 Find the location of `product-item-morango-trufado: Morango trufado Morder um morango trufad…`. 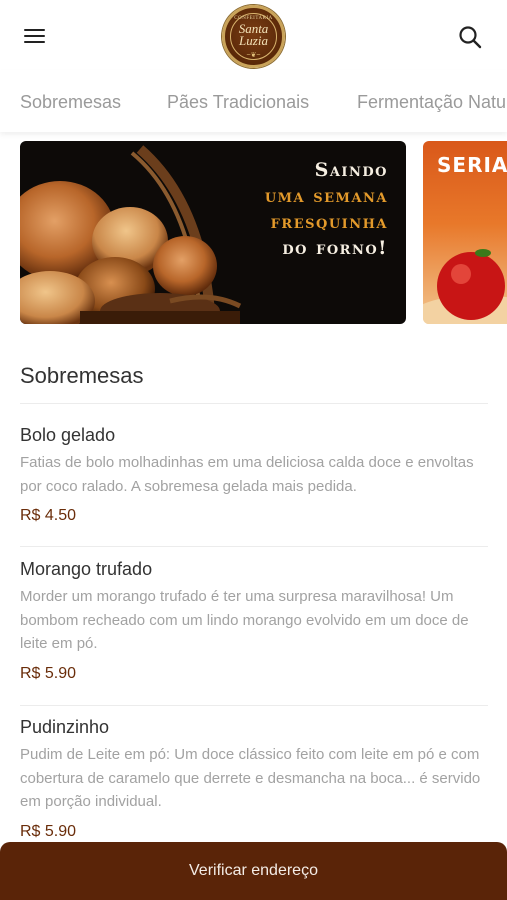

product-item-morango-trufado: Morango trufado Morder um morango trufad… is located at coordinates (254, 621).